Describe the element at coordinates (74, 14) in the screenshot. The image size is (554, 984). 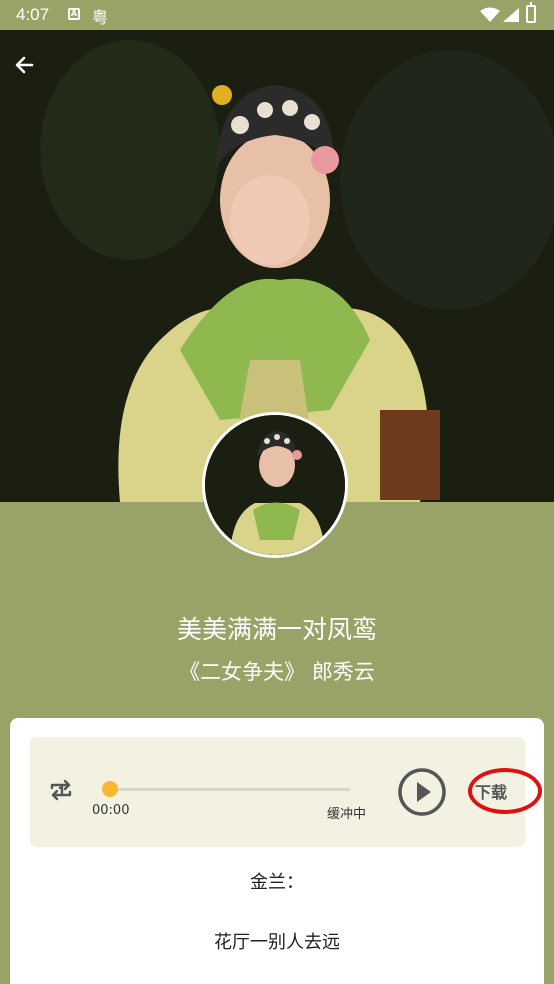
I see `notification-a-icon: A` at that location.